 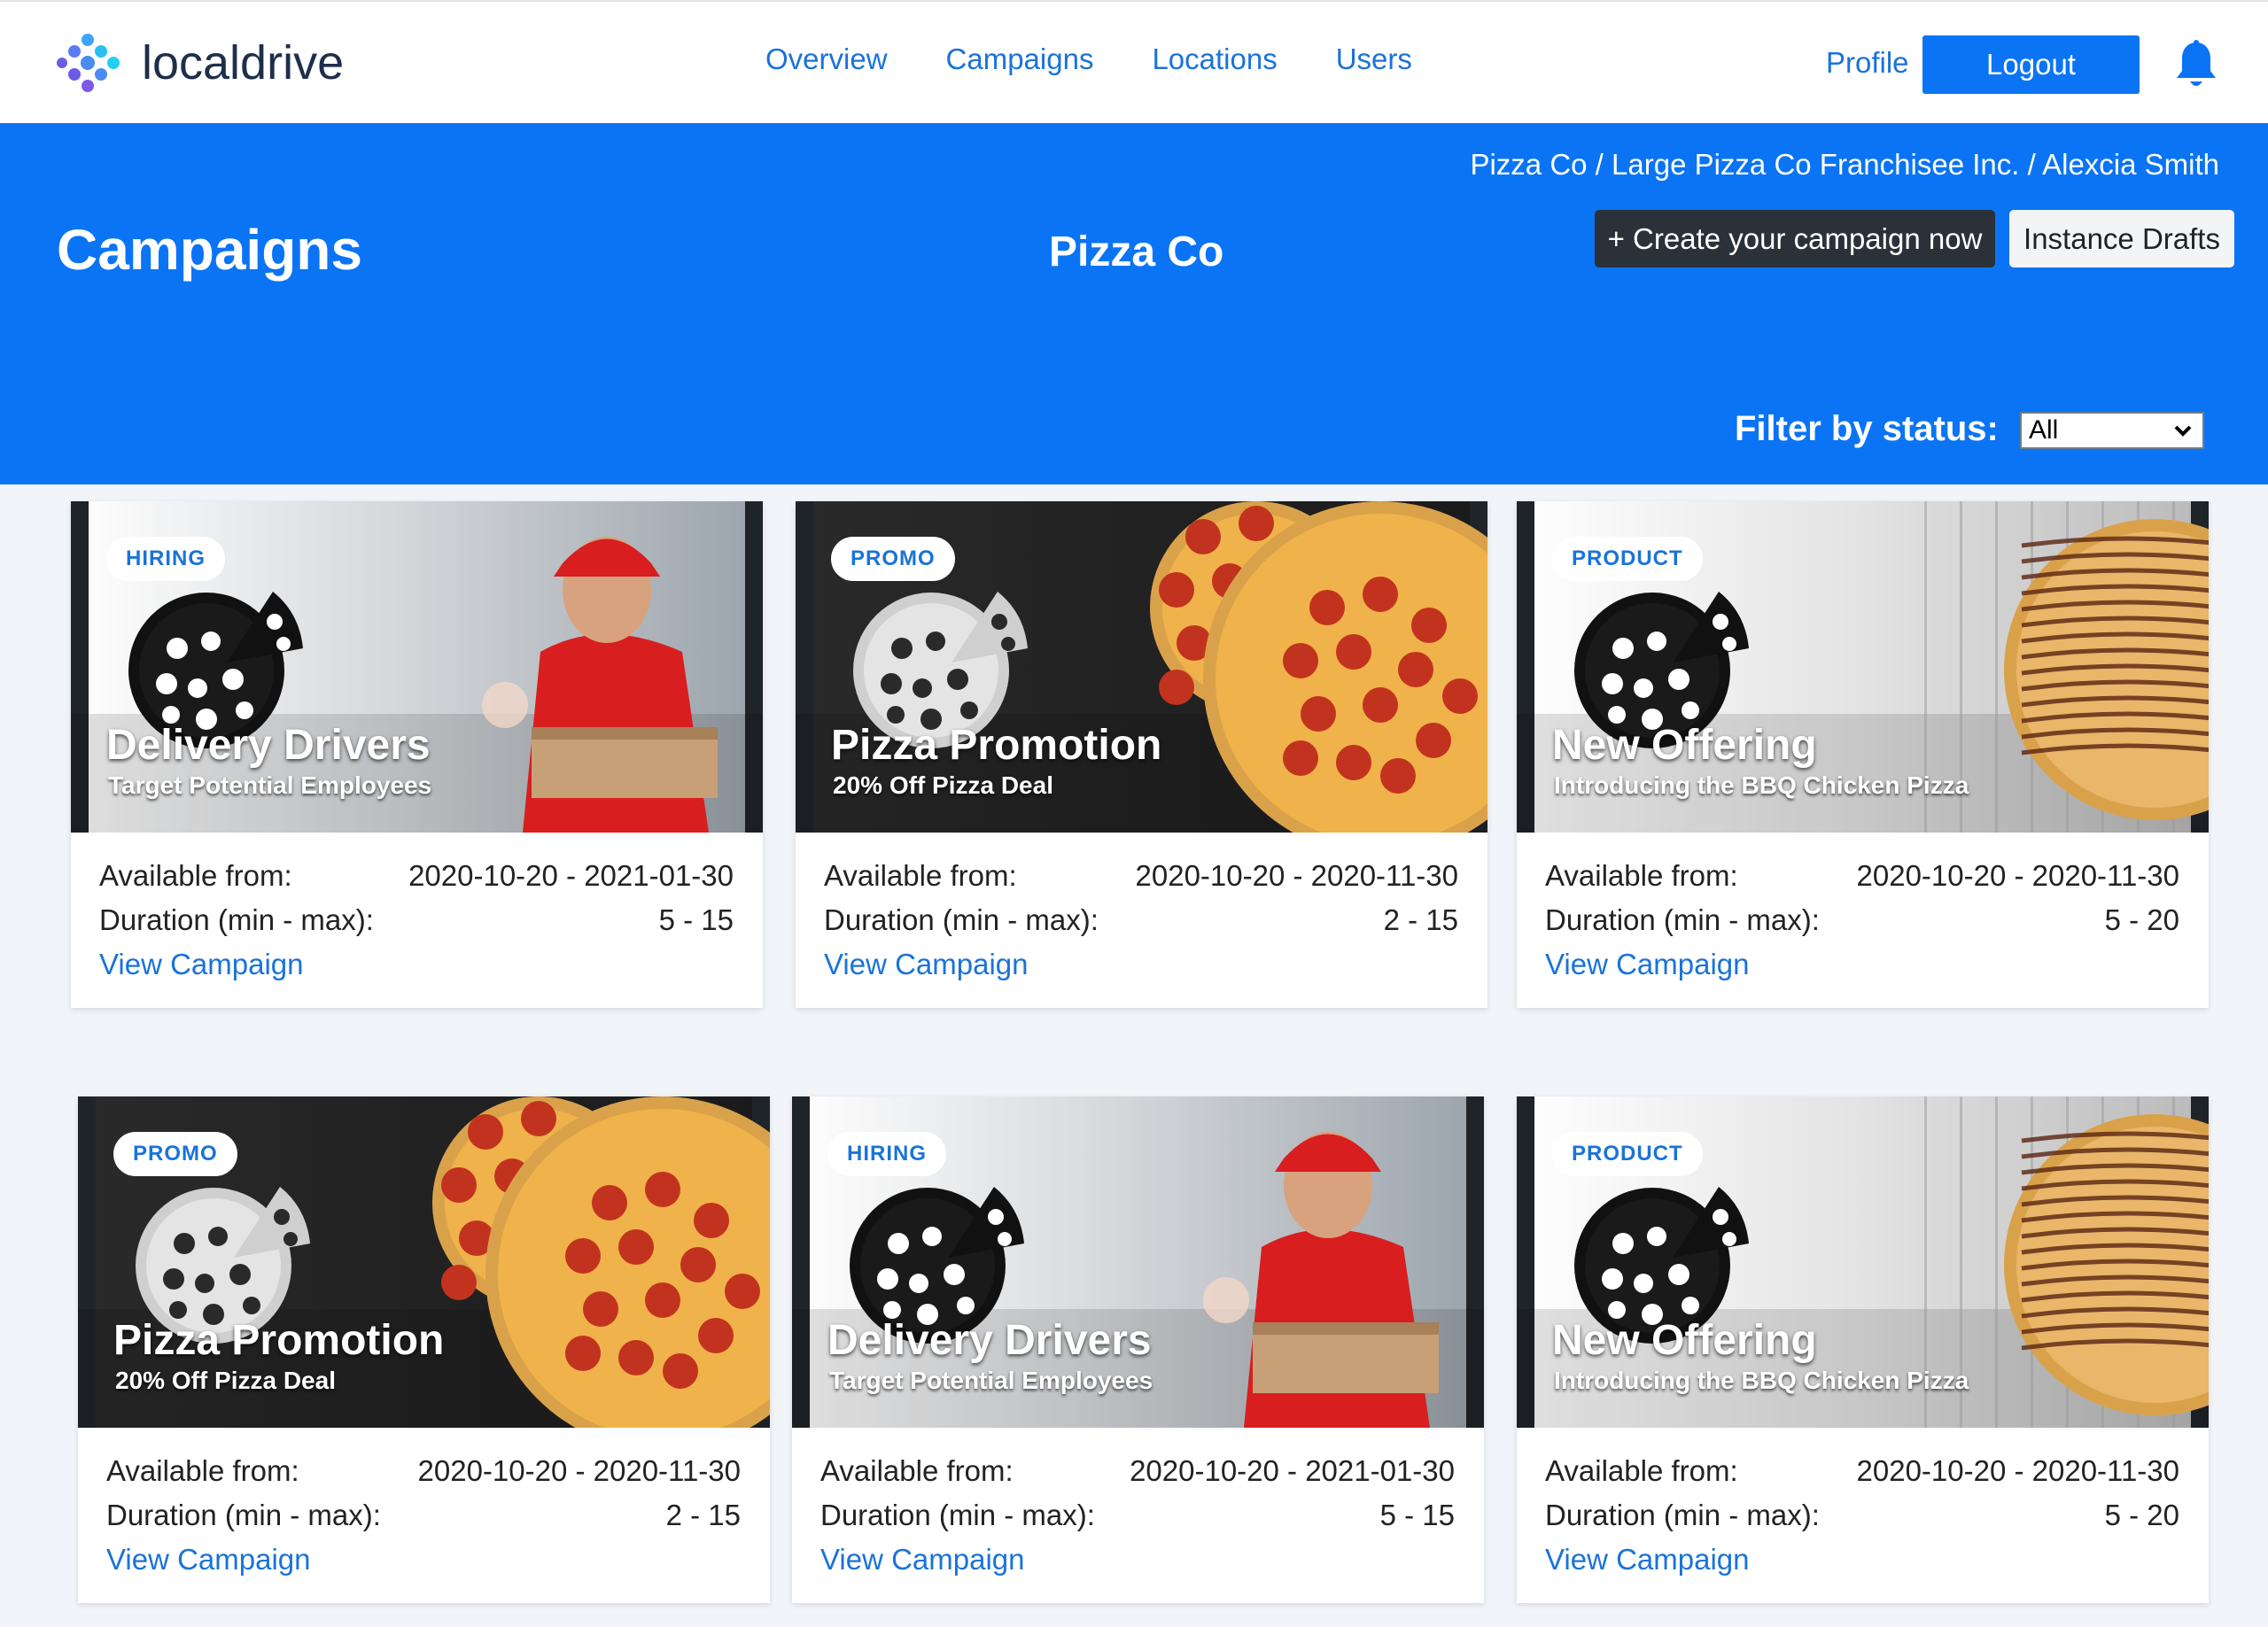 I want to click on brand-logo: localdrive, so click(x=198, y=62).